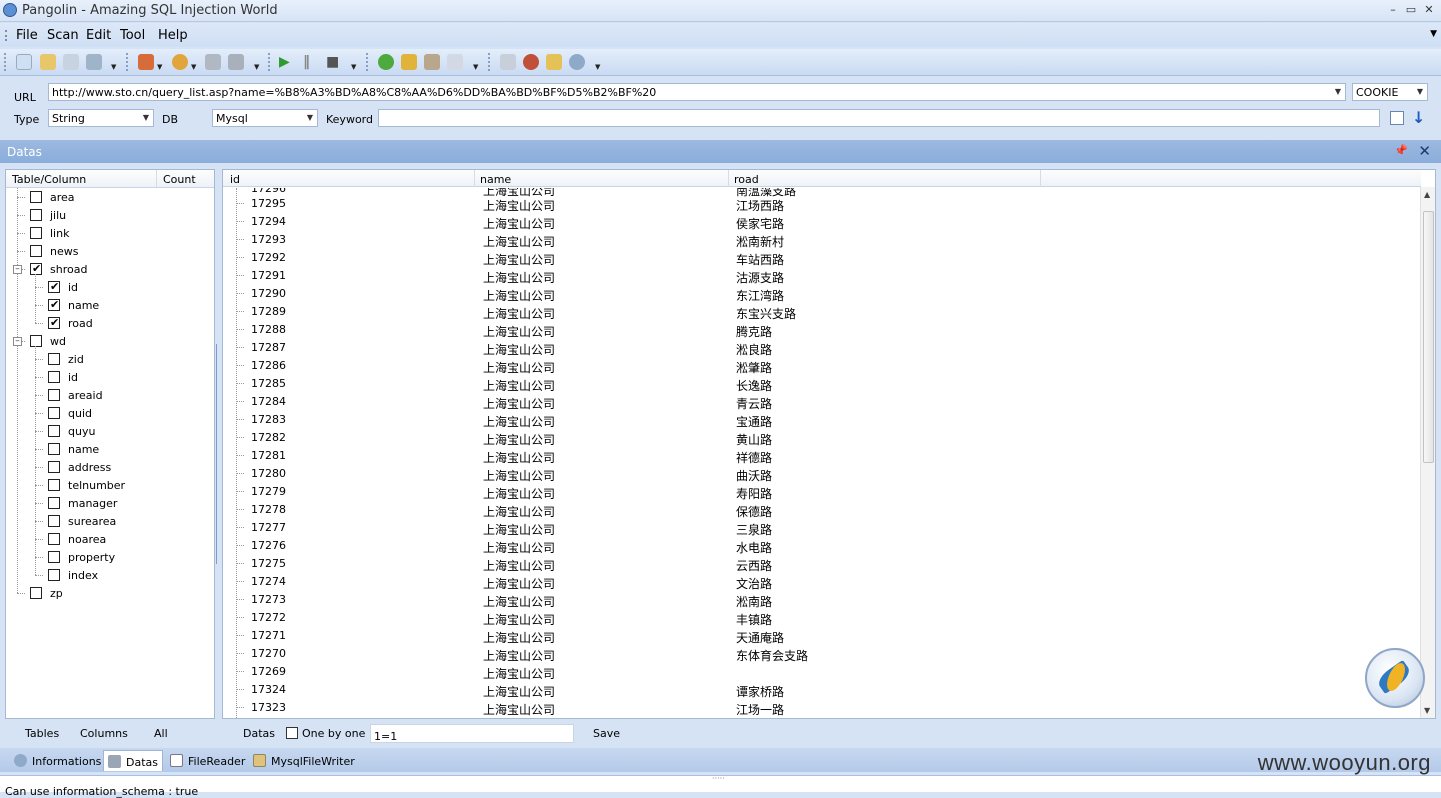 The image size is (1441, 798). What do you see at coordinates (48, 62) in the screenshot?
I see `open-icon` at bounding box center [48, 62].